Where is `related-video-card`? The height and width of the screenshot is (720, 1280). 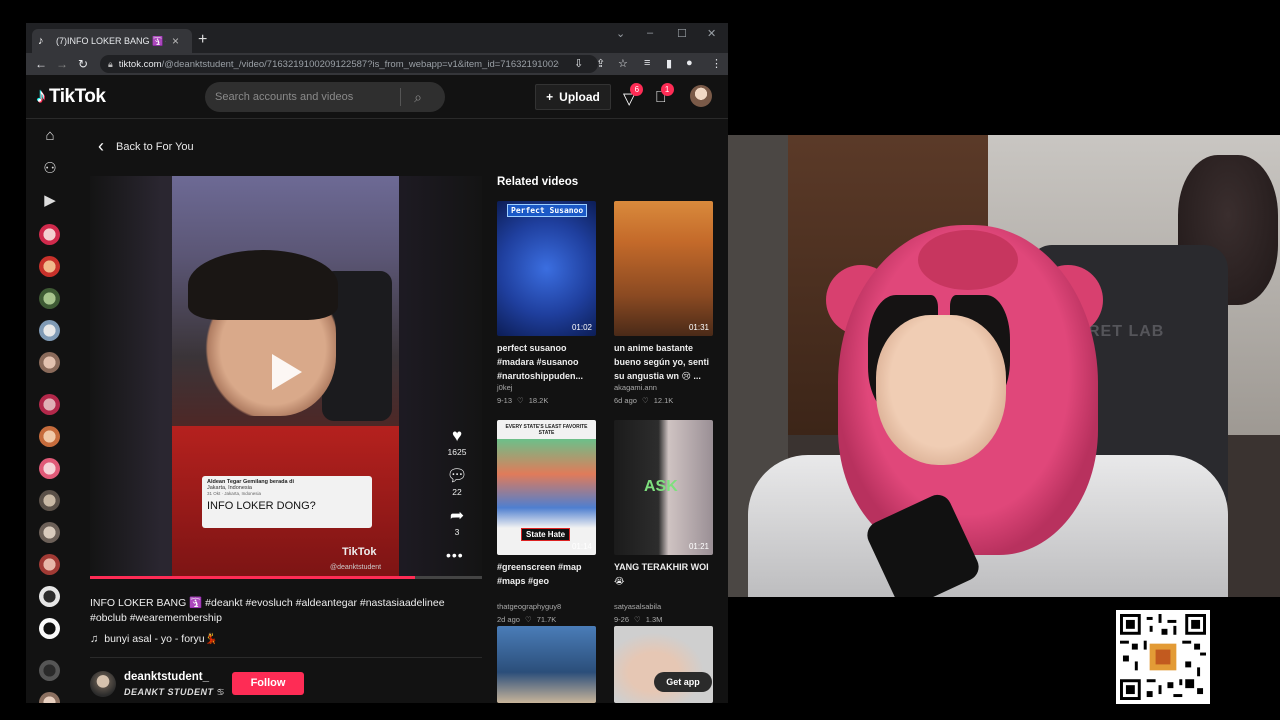 related-video-card is located at coordinates (546, 664).